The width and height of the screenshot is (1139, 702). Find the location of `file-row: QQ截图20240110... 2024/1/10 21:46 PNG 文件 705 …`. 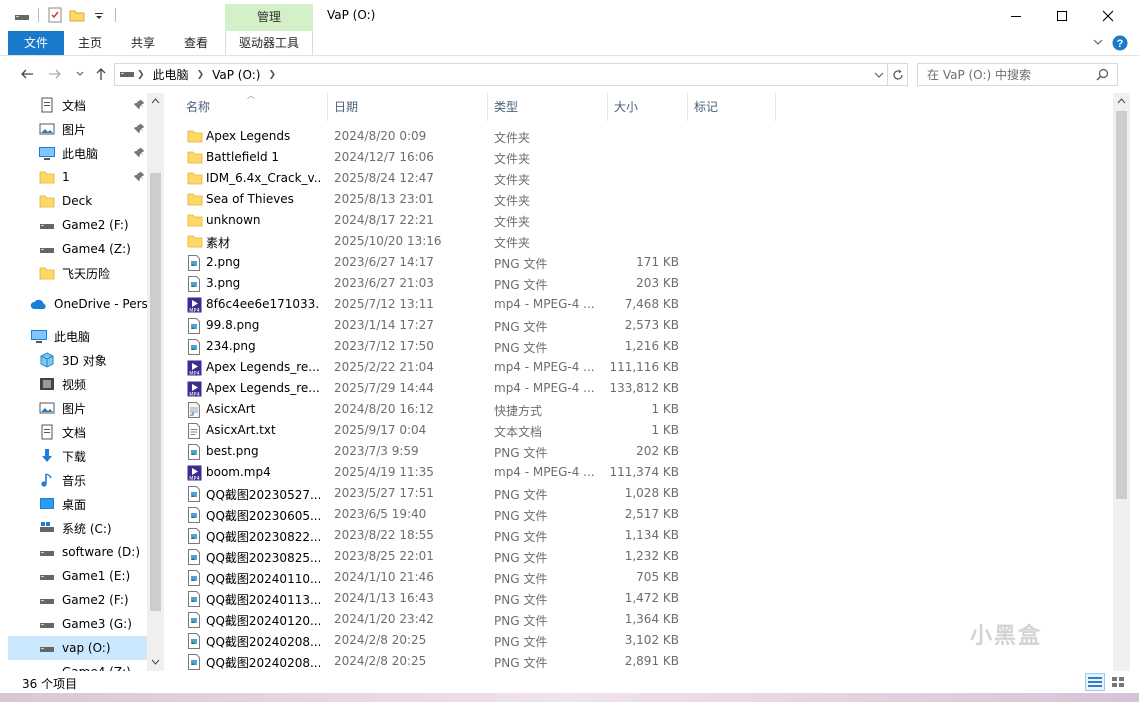

file-row: QQ截图20240110... 2024/1/10 21:46 PNG 文件 705 … is located at coordinates (432, 577).